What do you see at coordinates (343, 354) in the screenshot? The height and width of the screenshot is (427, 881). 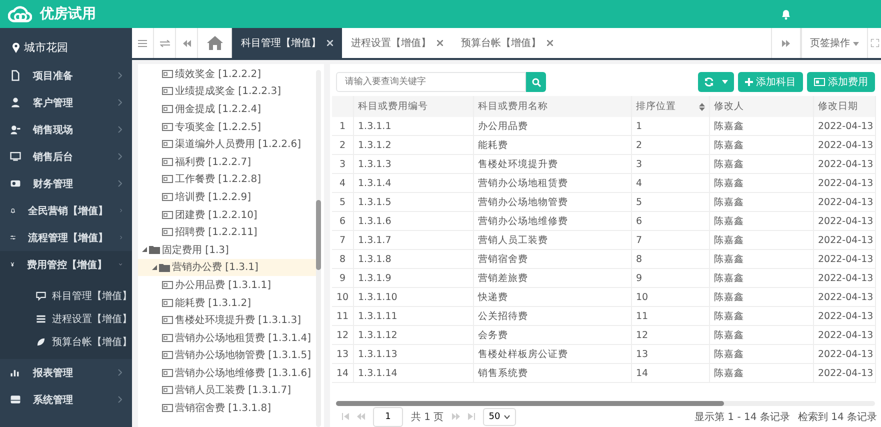 I see `table-cell: 13` at bounding box center [343, 354].